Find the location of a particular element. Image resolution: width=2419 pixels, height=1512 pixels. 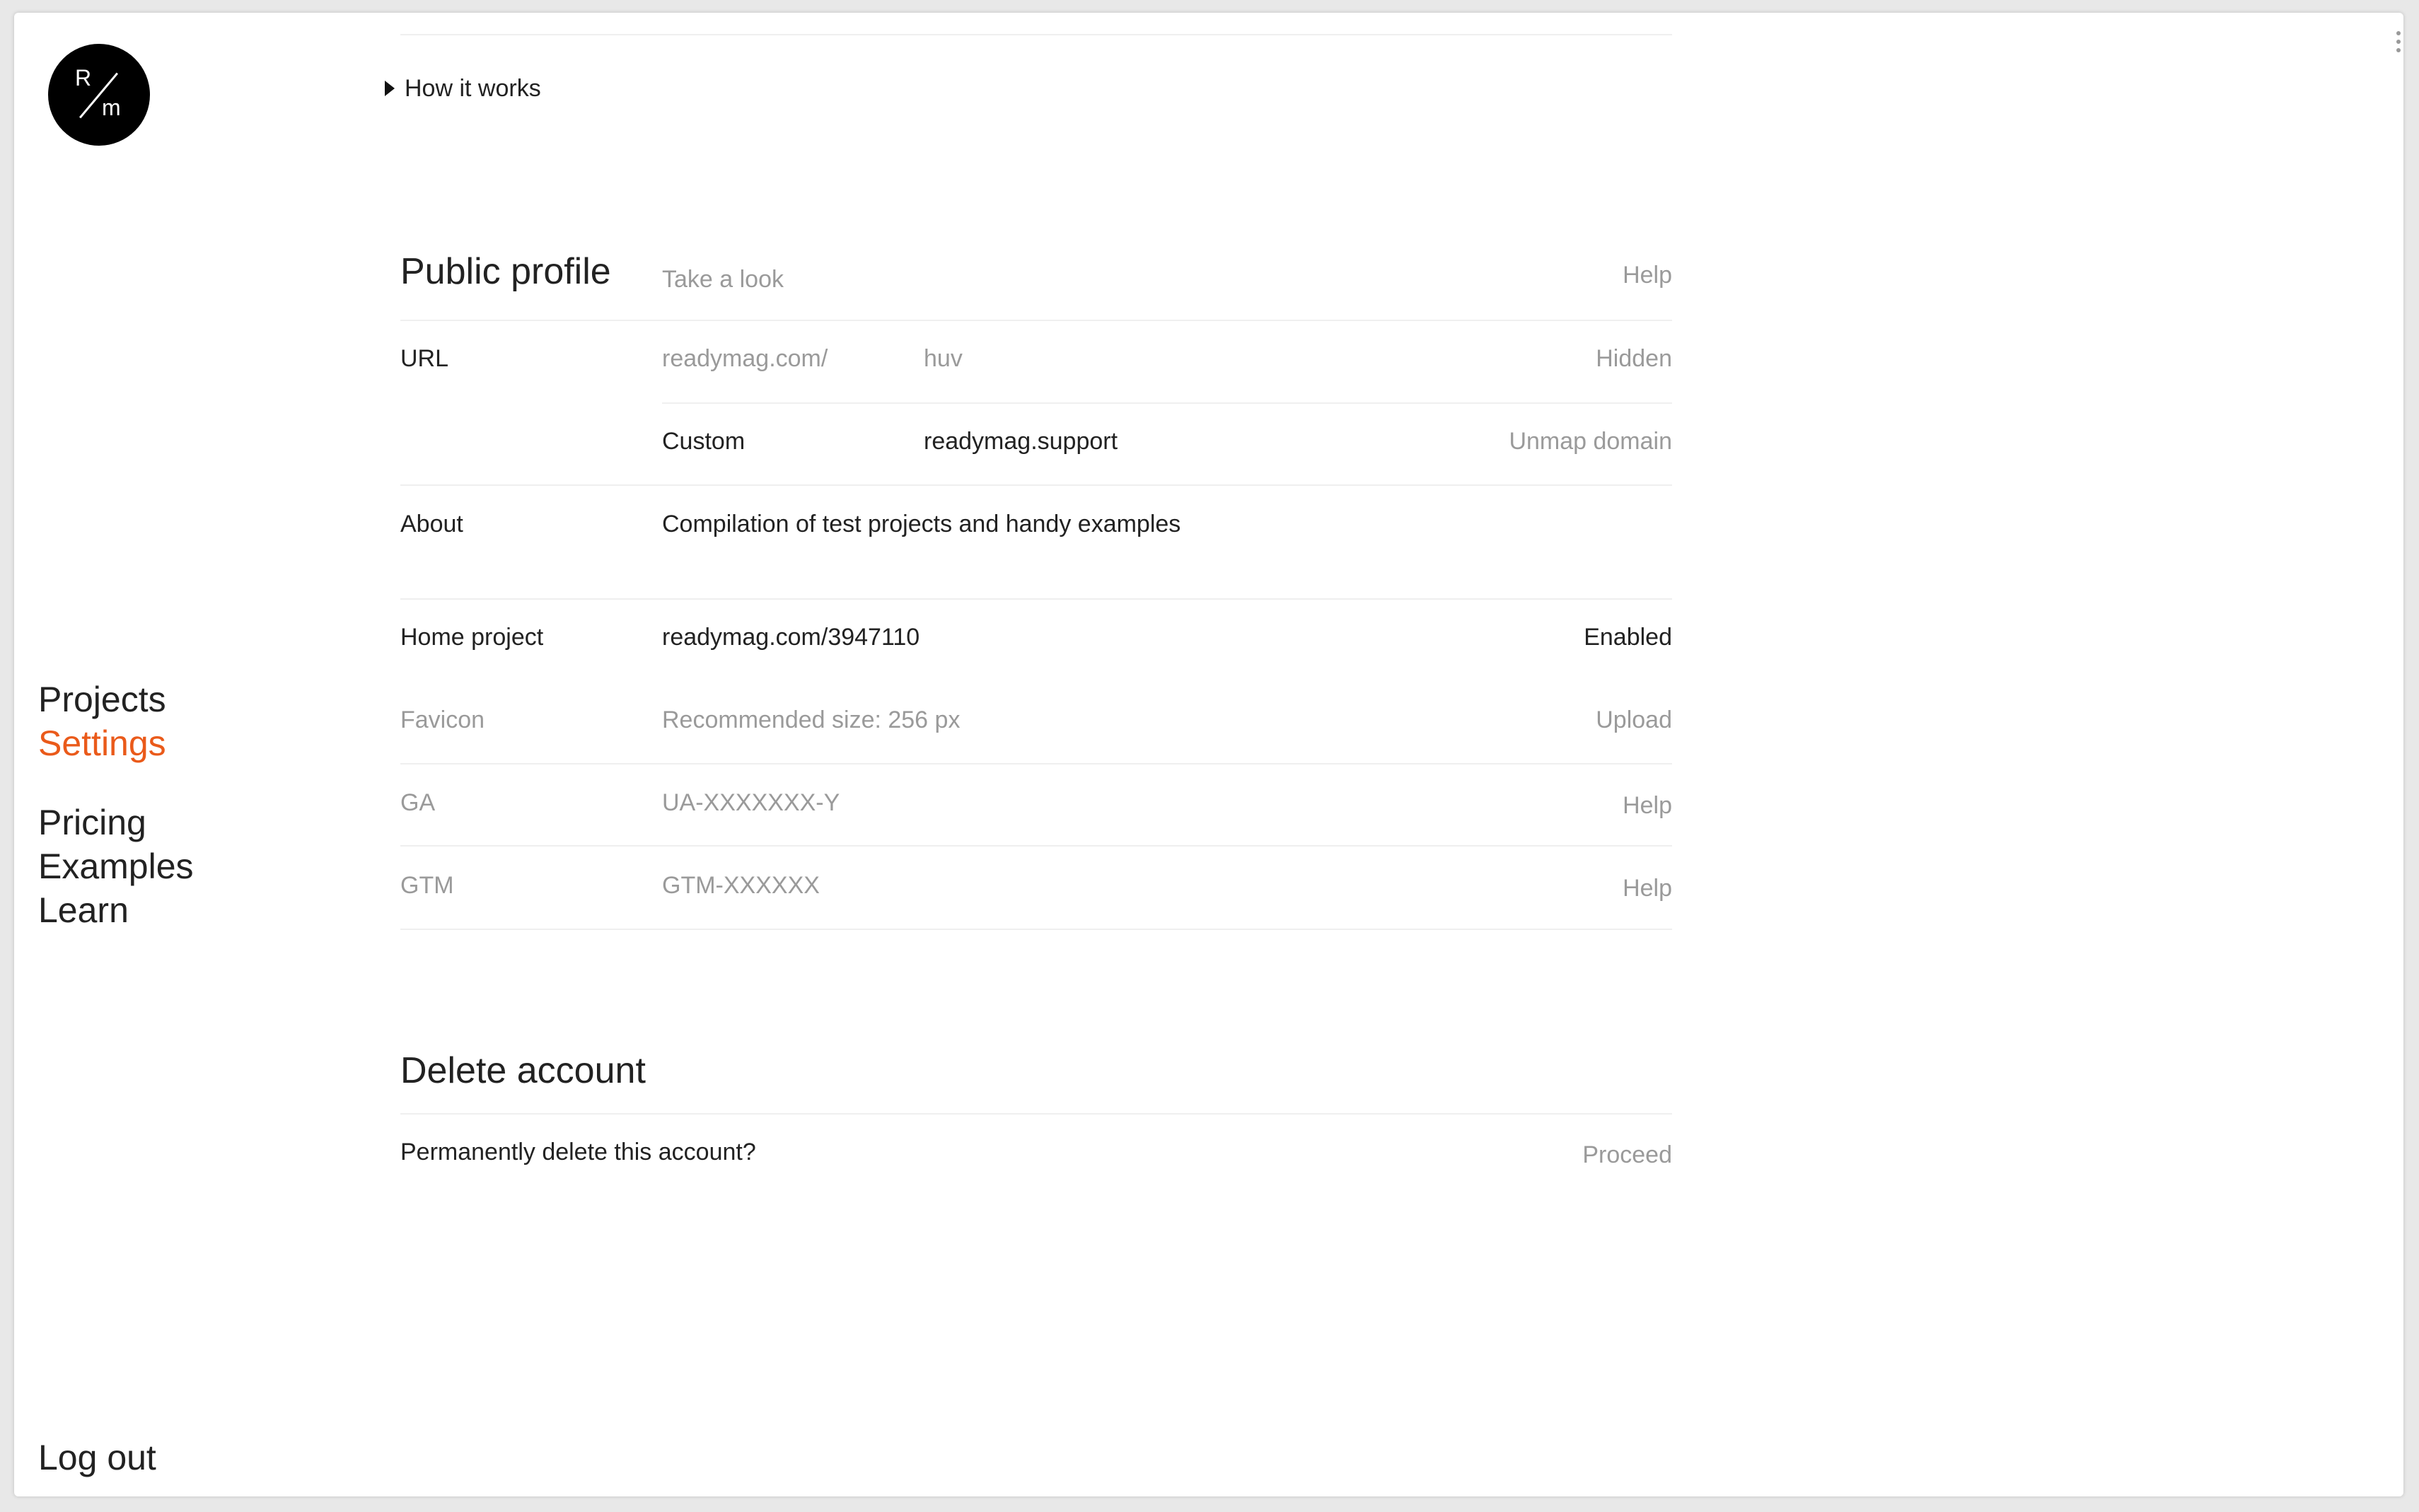

ga-help-link: Help is located at coordinates (1647, 806).